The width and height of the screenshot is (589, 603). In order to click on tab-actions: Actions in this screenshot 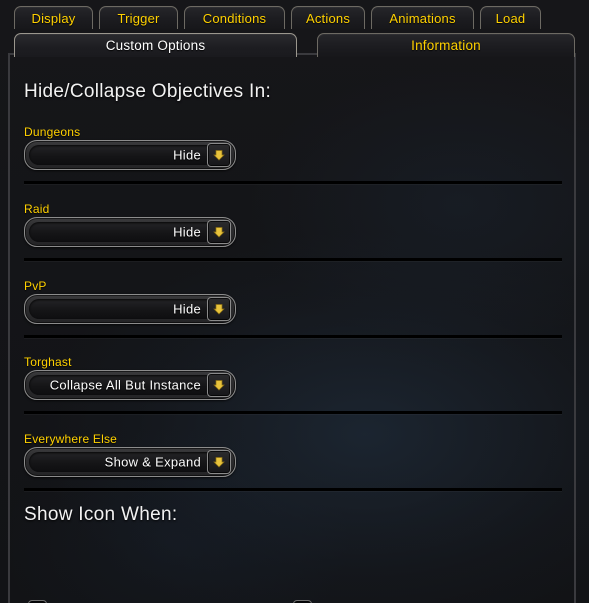, I will do `click(328, 17)`.